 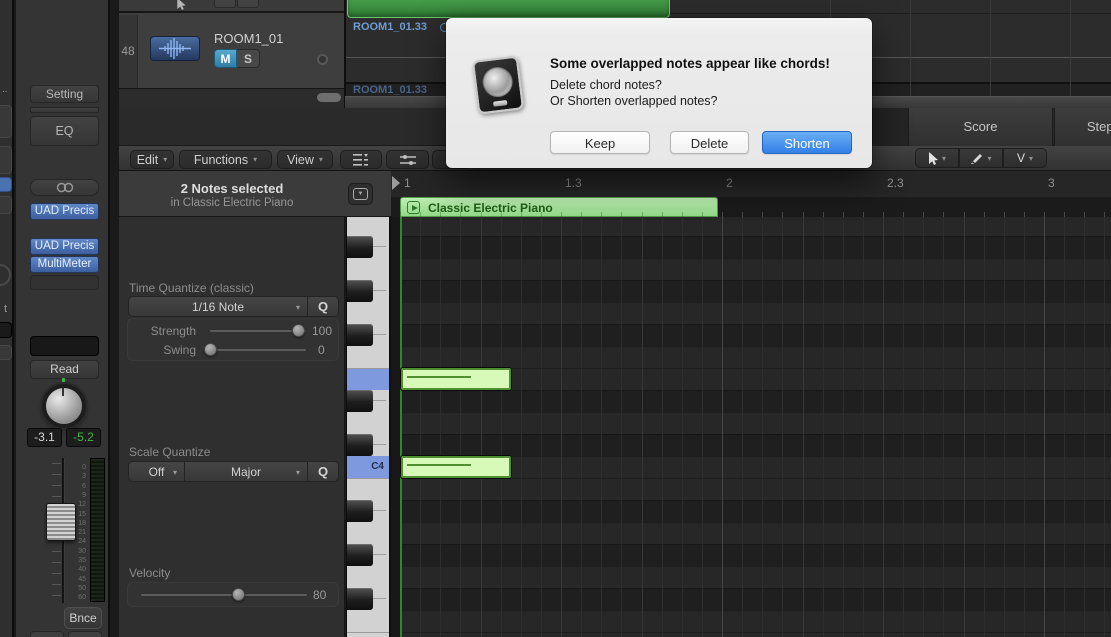 I want to click on key-separator-line, so click(x=379, y=598).